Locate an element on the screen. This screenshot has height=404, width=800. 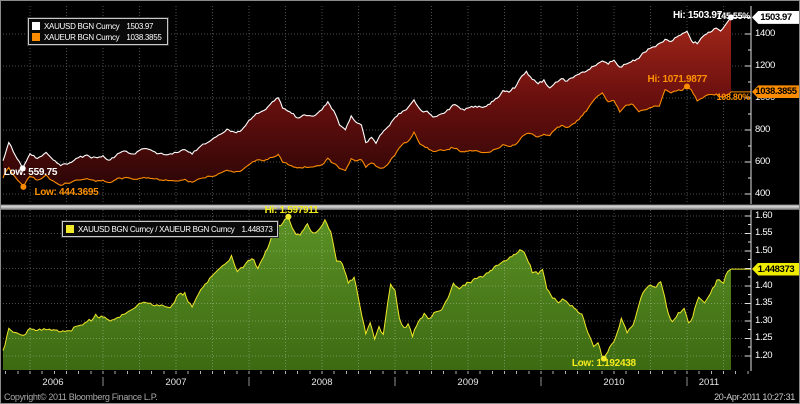
y-axis-label-bottom: 1.30 is located at coordinates (764, 320).